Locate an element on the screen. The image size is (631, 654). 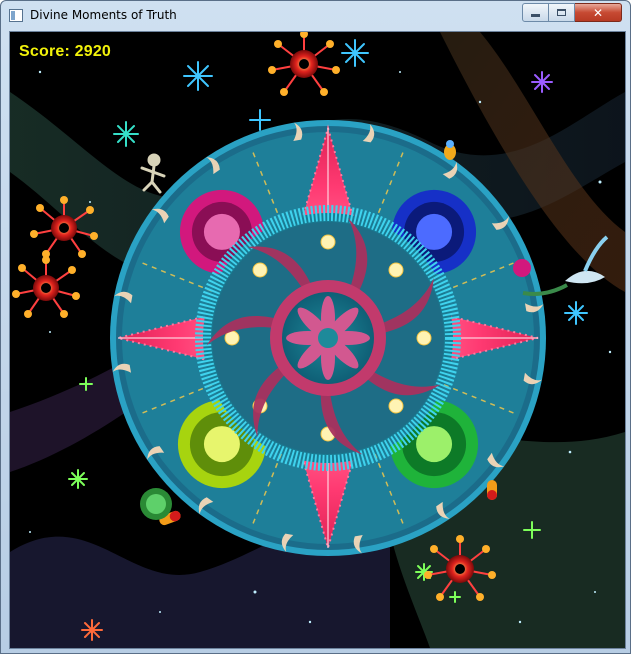
pill-capsule-right is located at coordinates (492, 490).